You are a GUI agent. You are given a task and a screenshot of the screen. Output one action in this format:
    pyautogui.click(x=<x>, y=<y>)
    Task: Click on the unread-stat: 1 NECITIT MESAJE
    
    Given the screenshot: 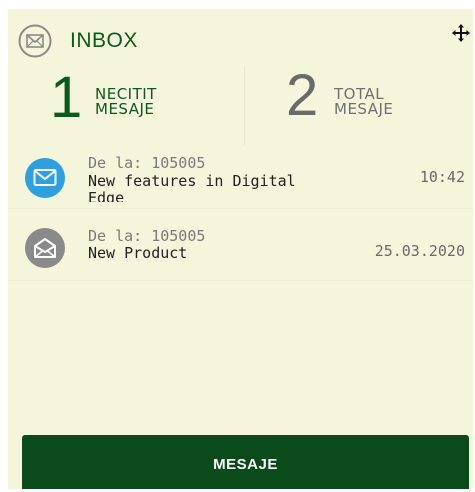 What is the action you would take?
    pyautogui.click(x=126, y=105)
    